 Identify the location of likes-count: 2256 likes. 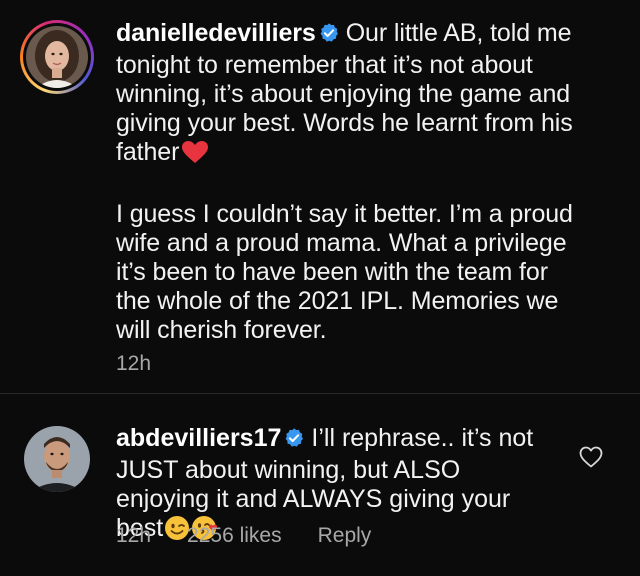
(234, 536).